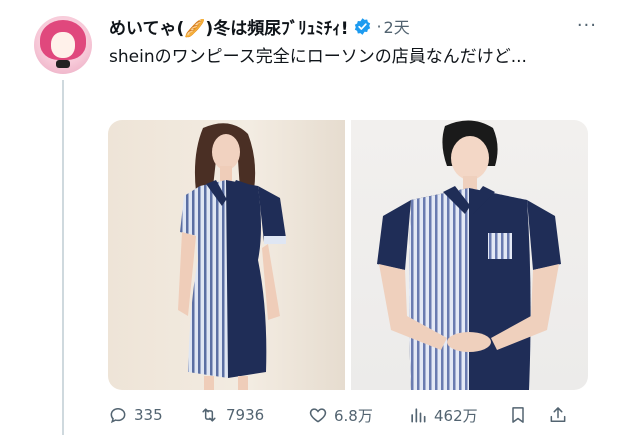  I want to click on view-count: 462万, so click(456, 415).